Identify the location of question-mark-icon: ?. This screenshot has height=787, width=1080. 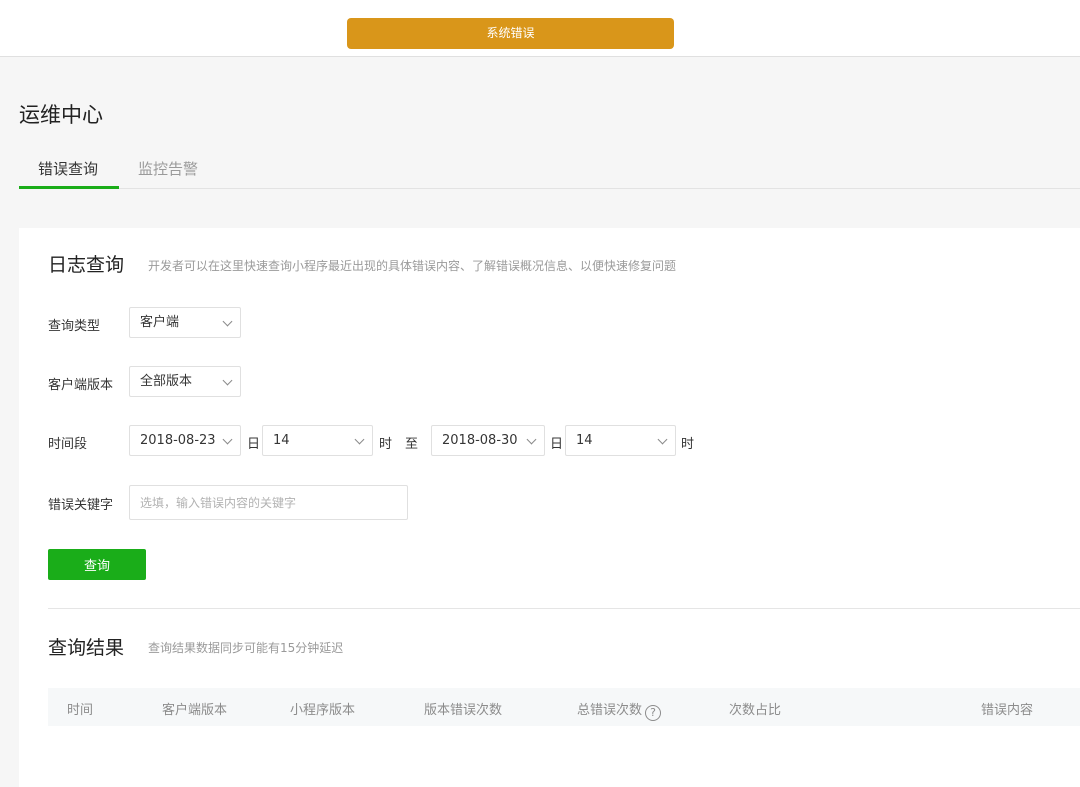
(653, 713).